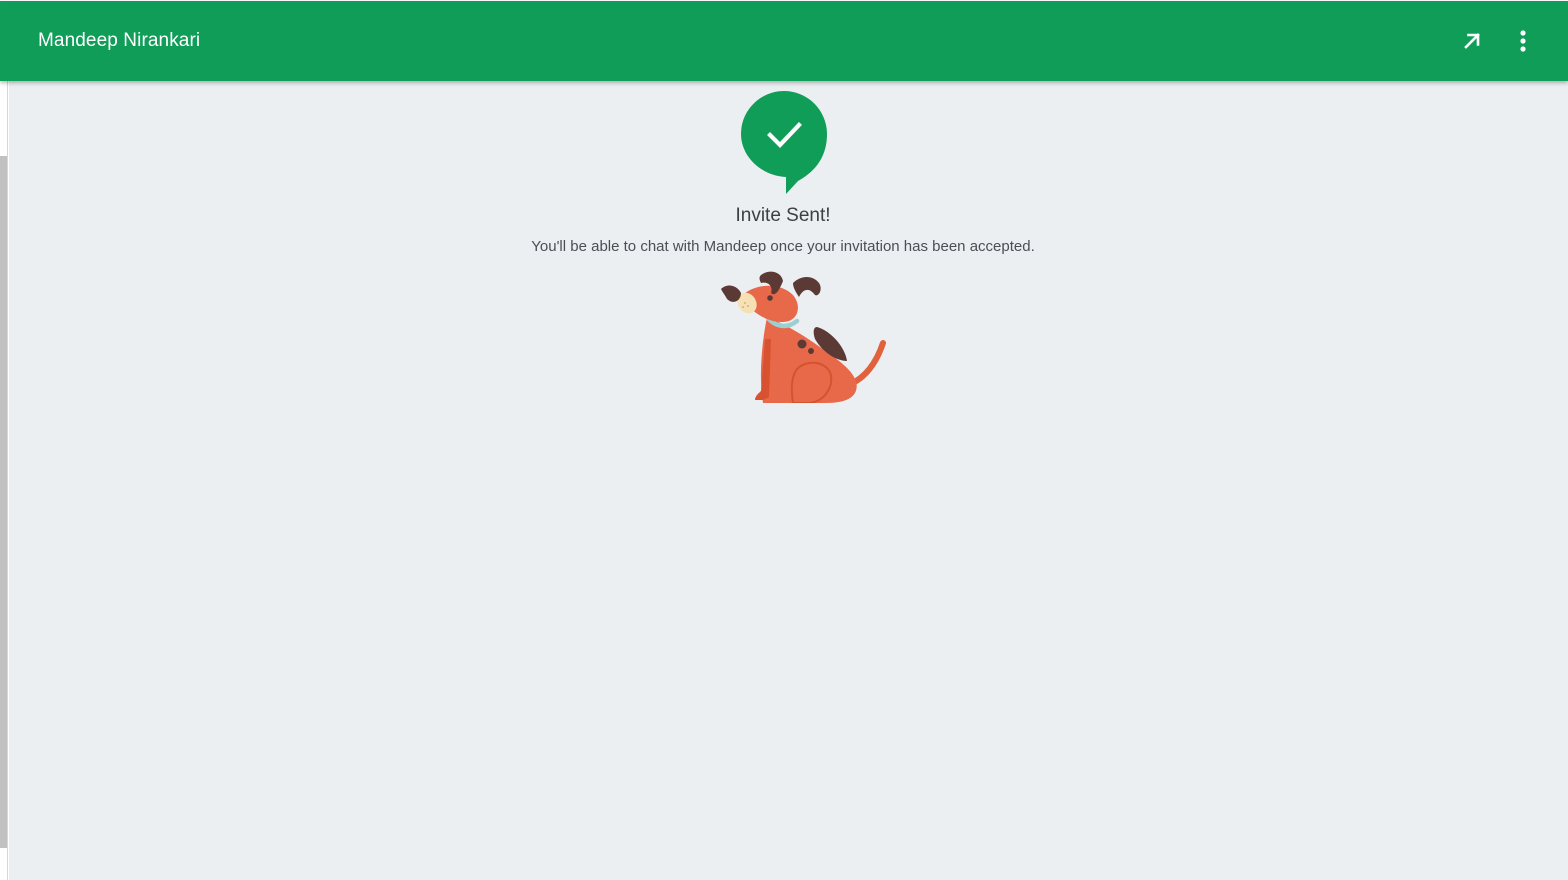 This screenshot has height=880, width=1568. Describe the element at coordinates (784, 142) in the screenshot. I see `check-speech-bubble-icon` at that location.